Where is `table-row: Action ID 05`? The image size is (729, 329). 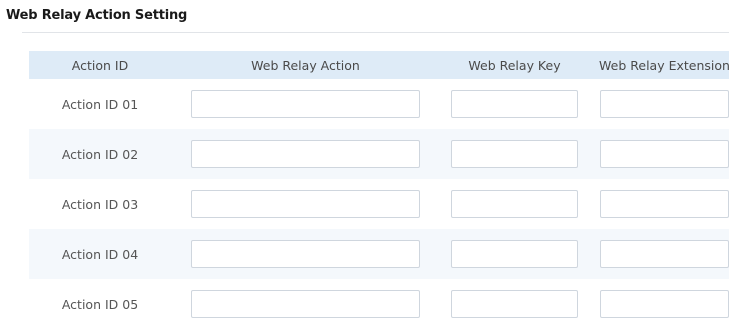 table-row: Action ID 05 is located at coordinates (379, 304).